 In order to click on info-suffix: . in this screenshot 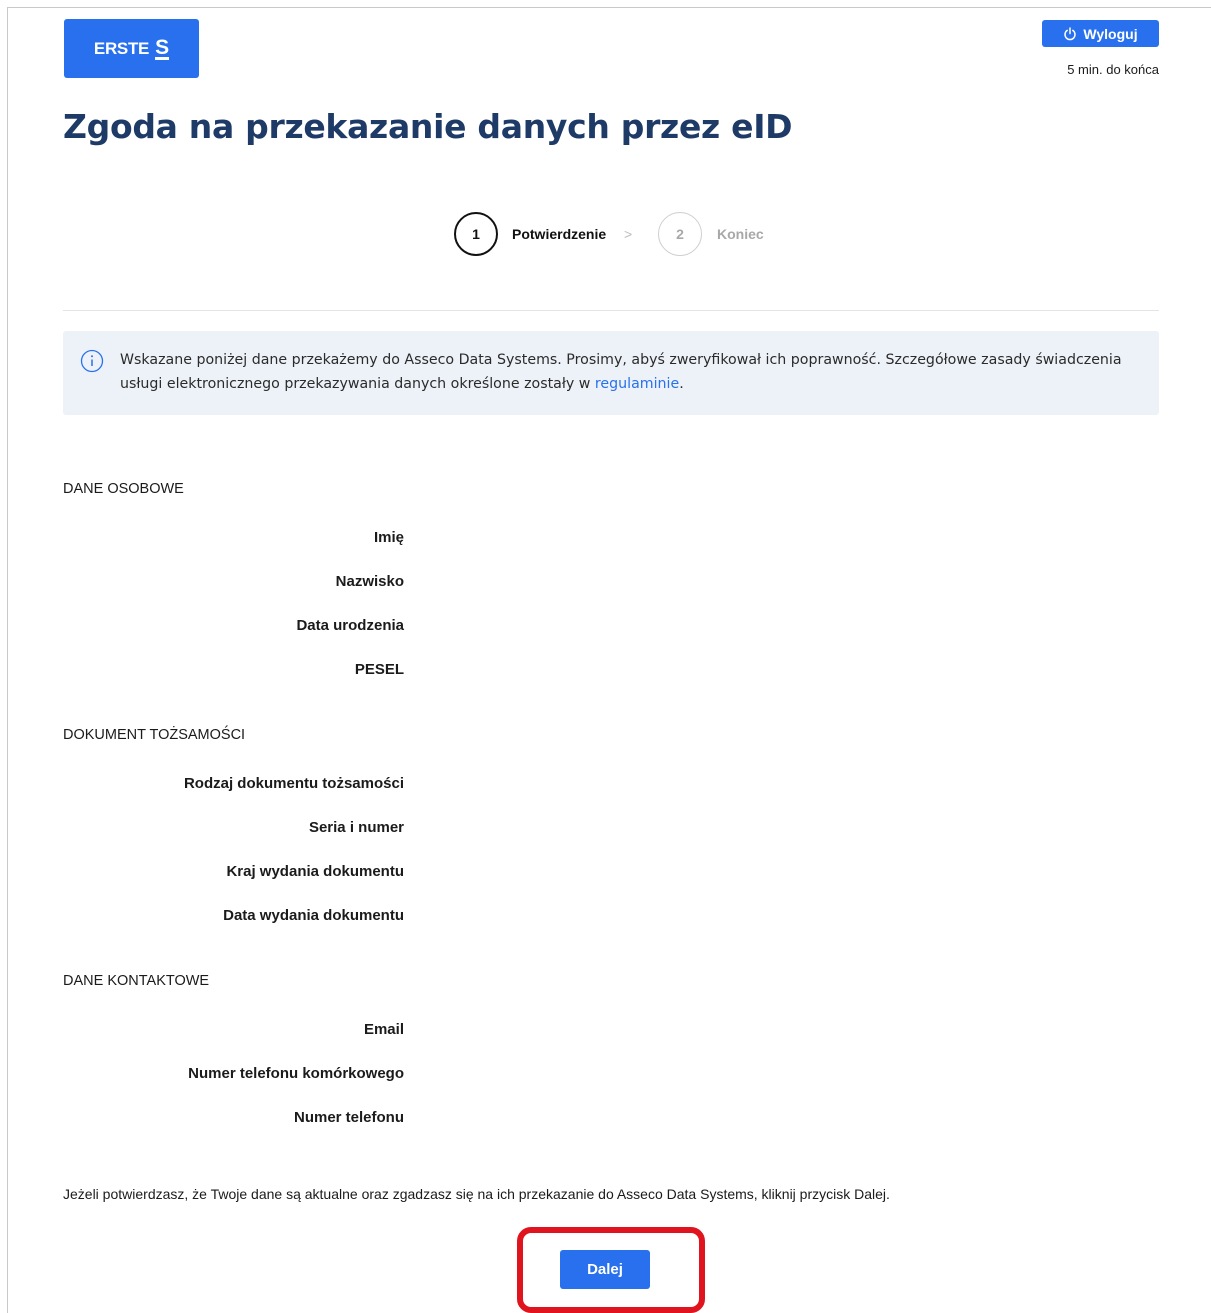, I will do `click(681, 384)`.